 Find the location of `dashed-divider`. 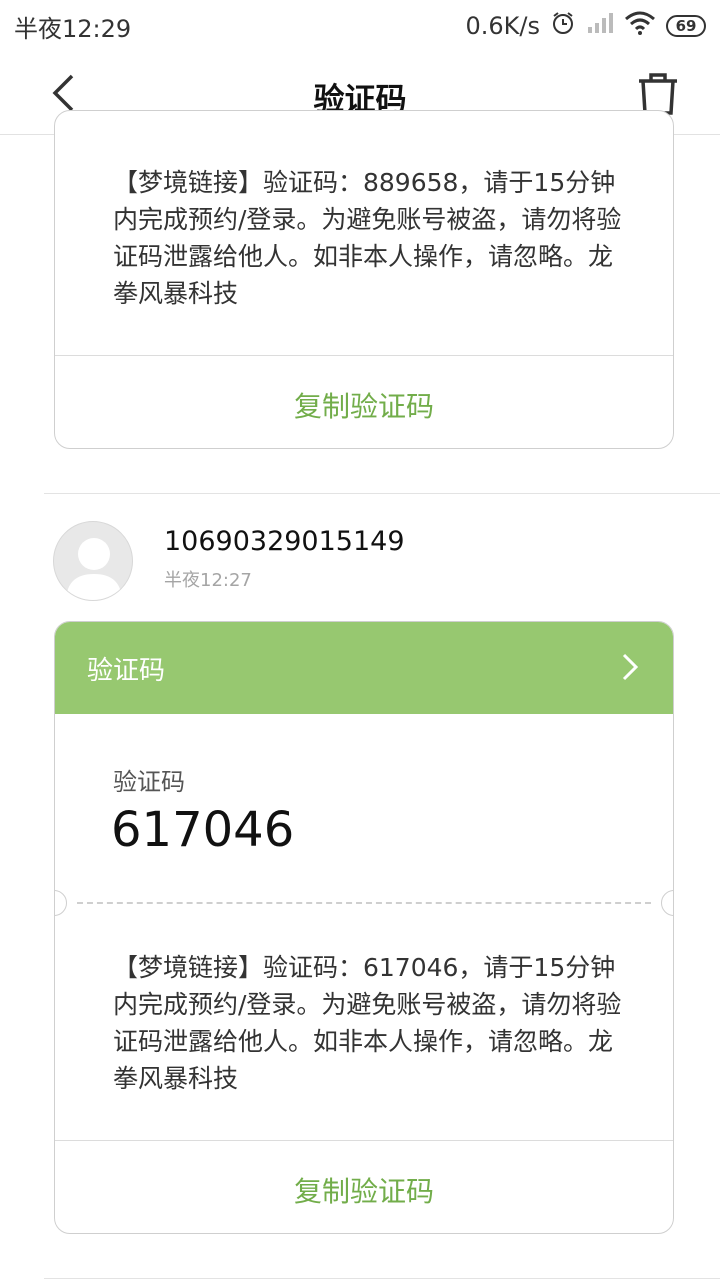

dashed-divider is located at coordinates (364, 903).